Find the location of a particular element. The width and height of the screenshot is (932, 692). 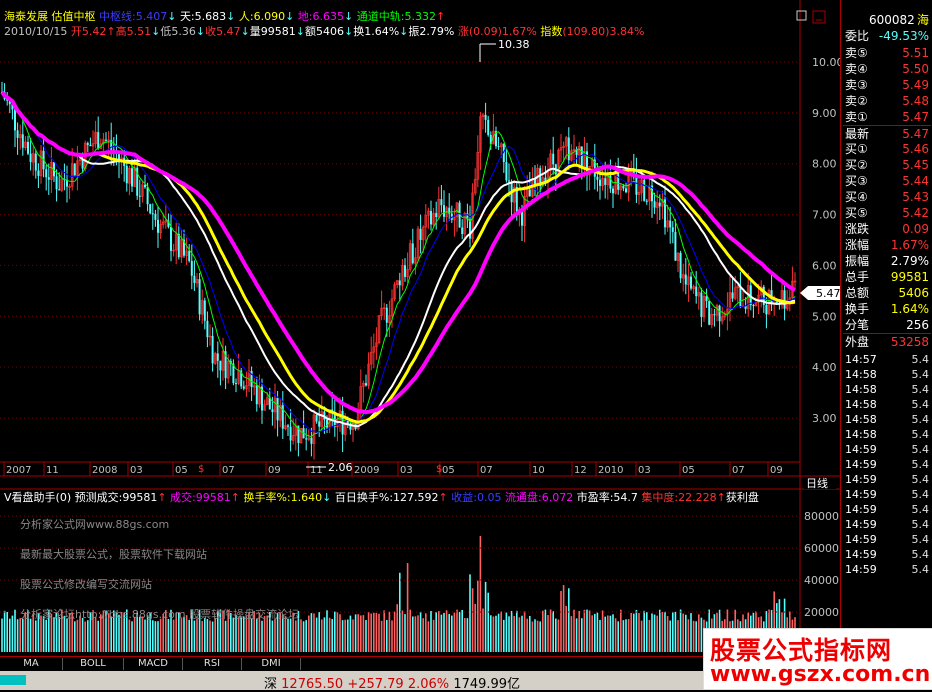

price-axis-label: 10.00 is located at coordinates (826, 62).